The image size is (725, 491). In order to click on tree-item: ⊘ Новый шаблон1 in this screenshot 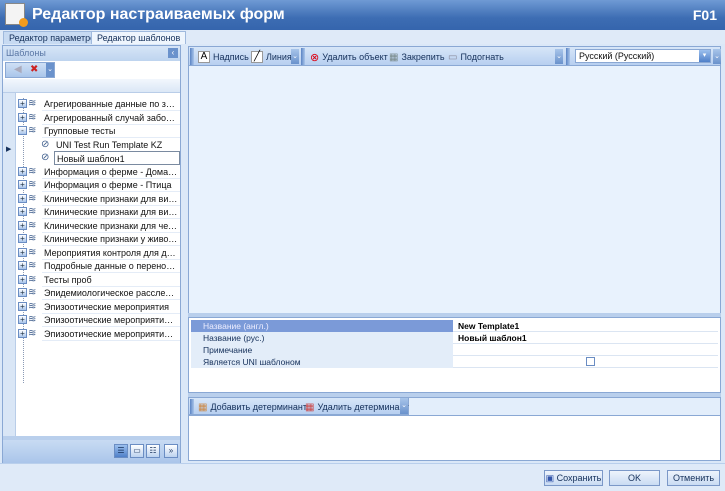, I will do `click(98, 158)`.